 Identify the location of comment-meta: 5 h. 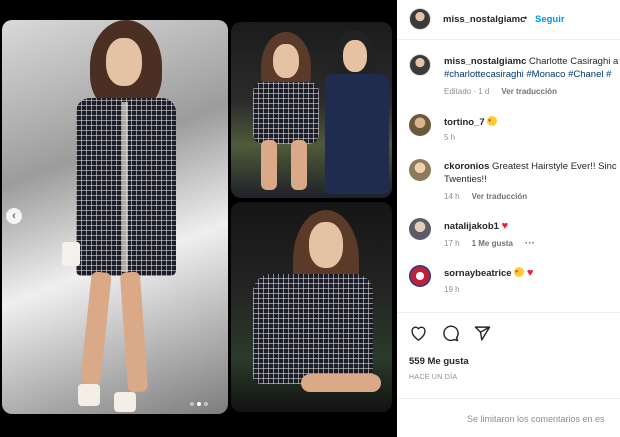
(449, 137).